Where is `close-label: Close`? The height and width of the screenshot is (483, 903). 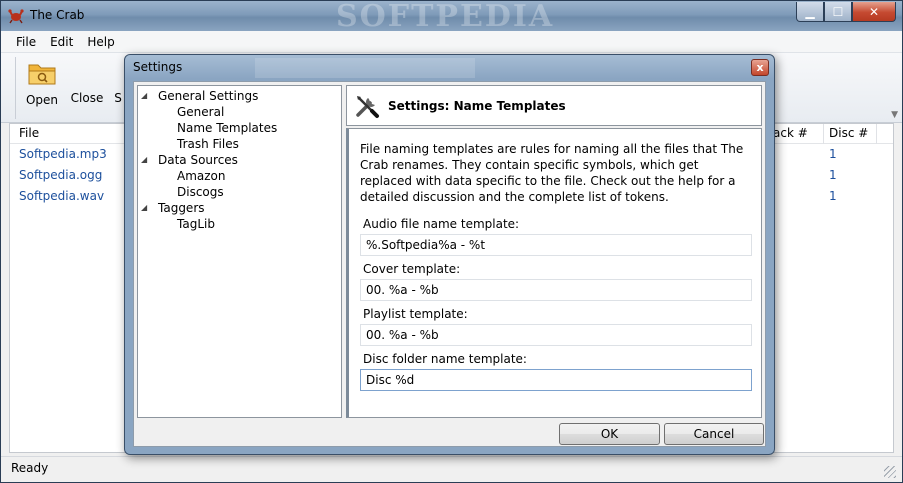 close-label: Close is located at coordinates (87, 98).